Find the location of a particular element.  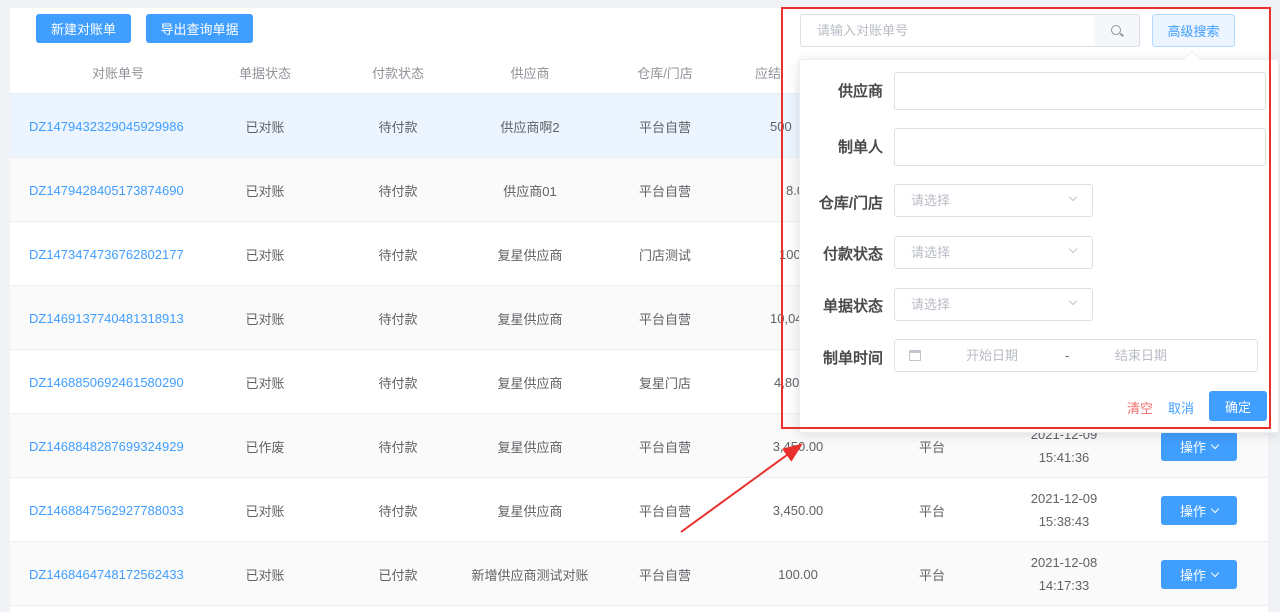

annotation-arrow is located at coordinates (741, 488).